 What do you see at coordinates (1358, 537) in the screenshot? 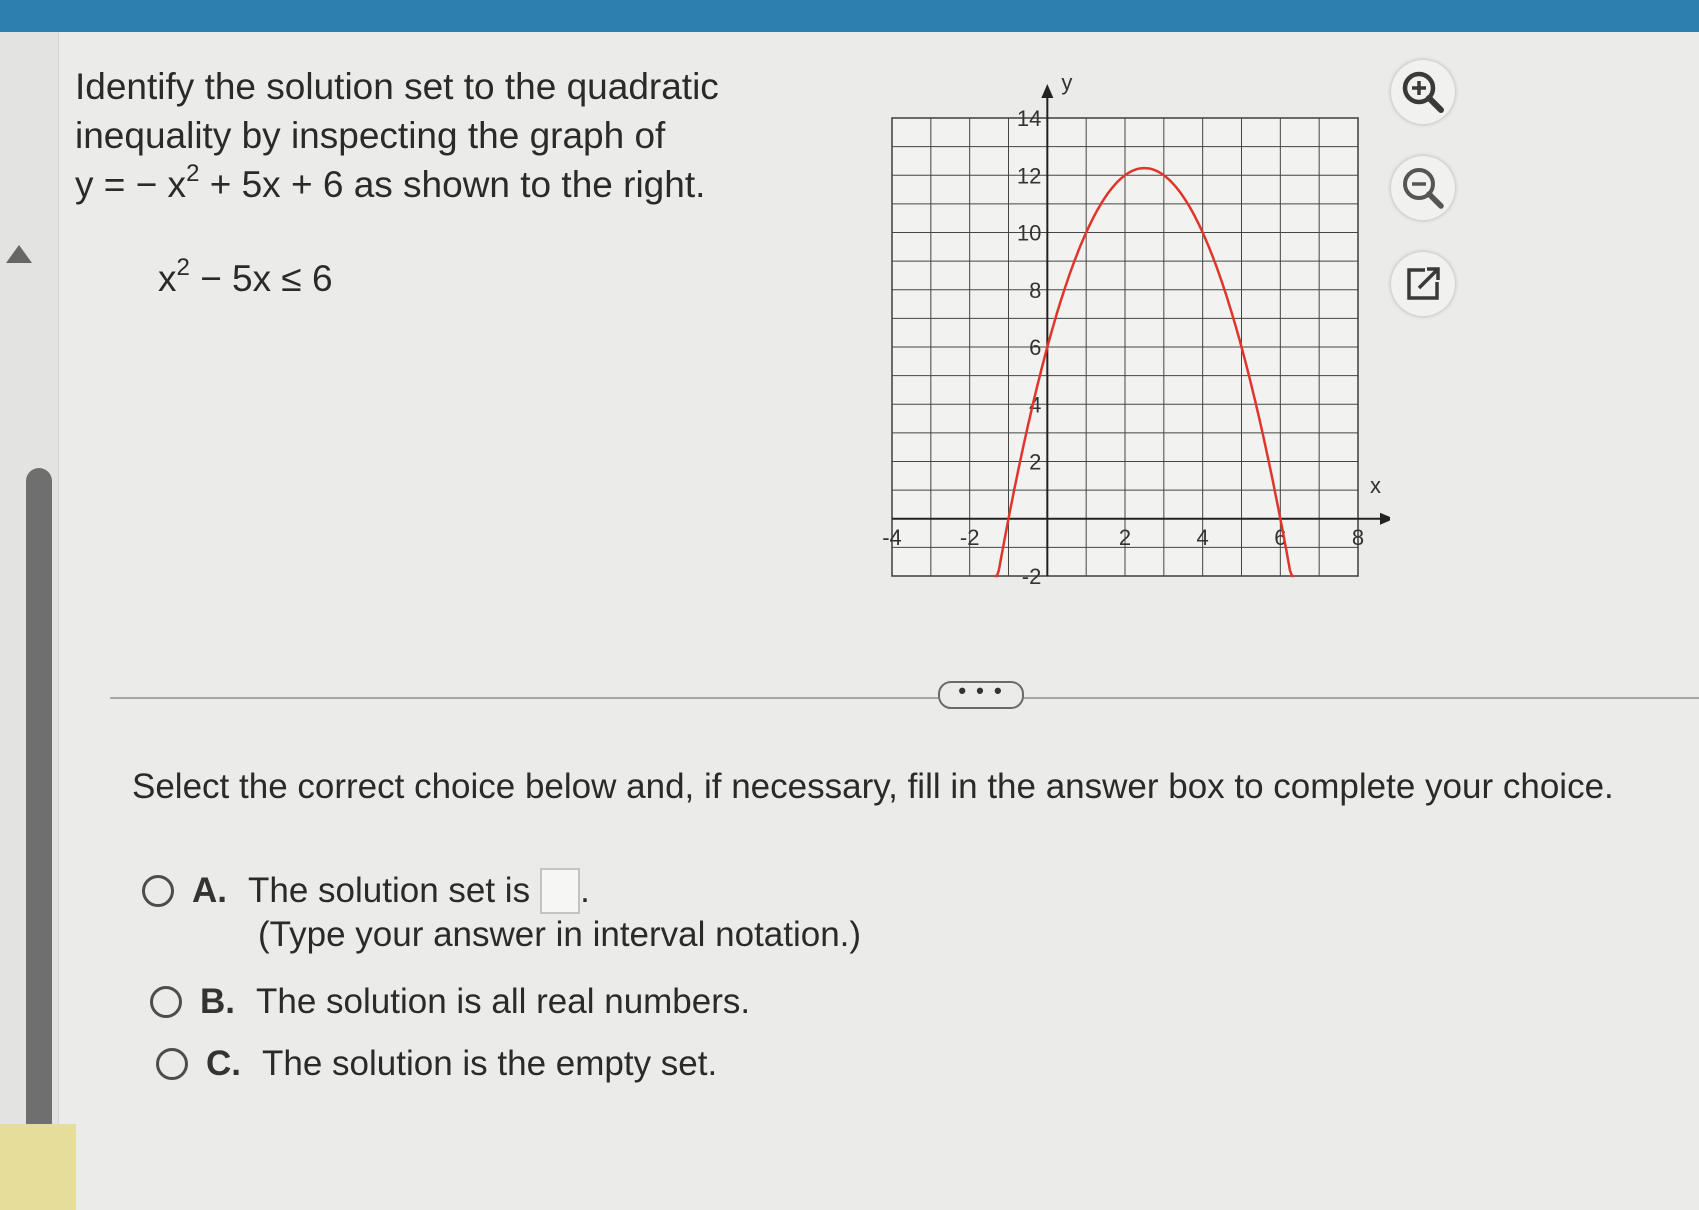
I see `x-tick-label: 8` at bounding box center [1358, 537].